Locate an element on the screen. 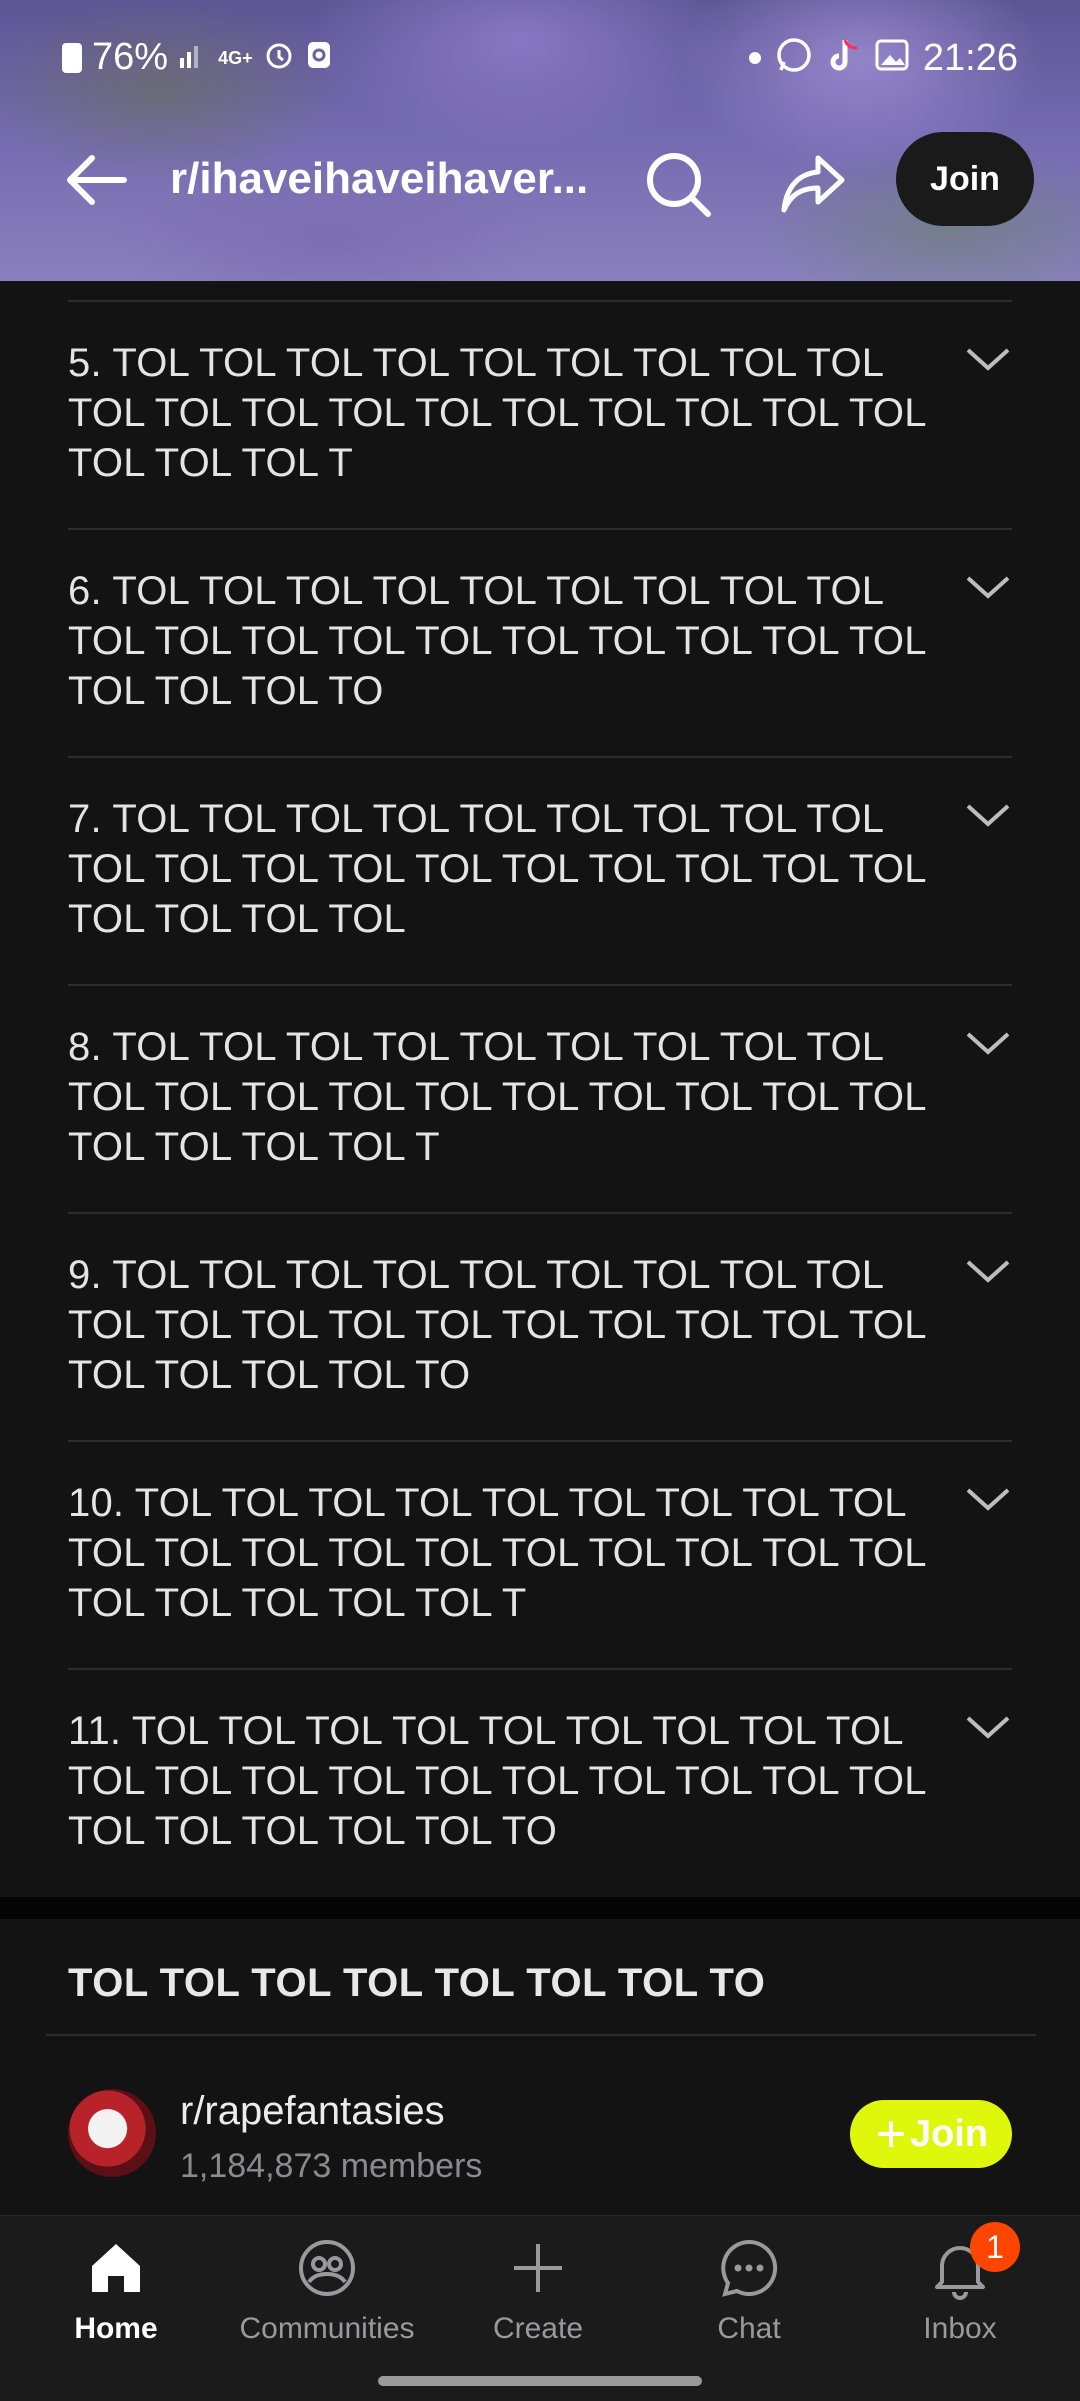 The height and width of the screenshot is (2401, 1080). nav-label: Communities is located at coordinates (327, 2328).